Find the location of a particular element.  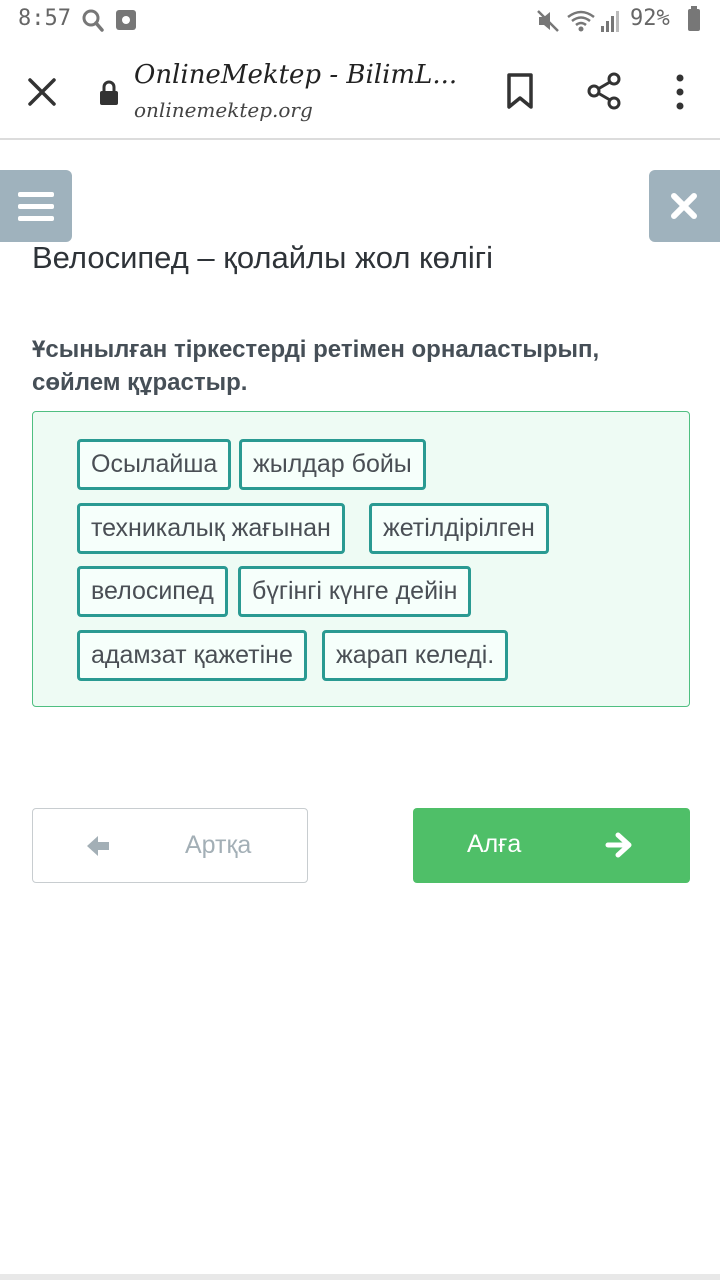

next-label: Алға is located at coordinates (494, 844).